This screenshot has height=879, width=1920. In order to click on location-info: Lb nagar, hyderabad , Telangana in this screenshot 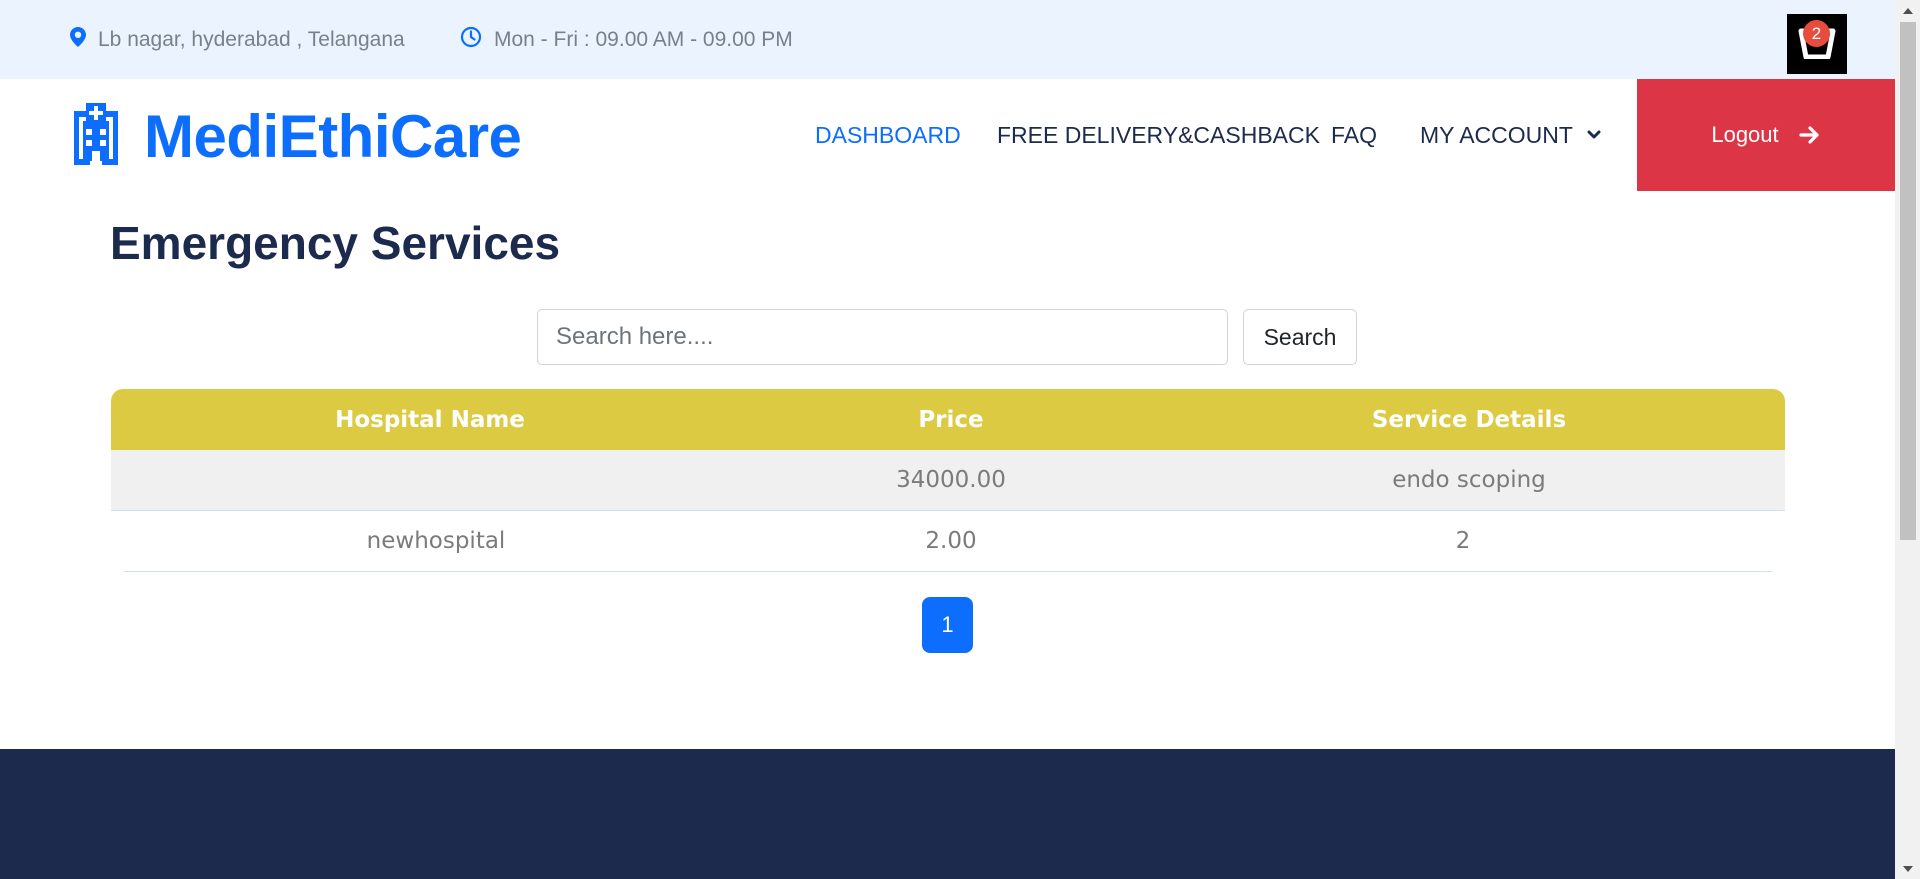, I will do `click(237, 39)`.